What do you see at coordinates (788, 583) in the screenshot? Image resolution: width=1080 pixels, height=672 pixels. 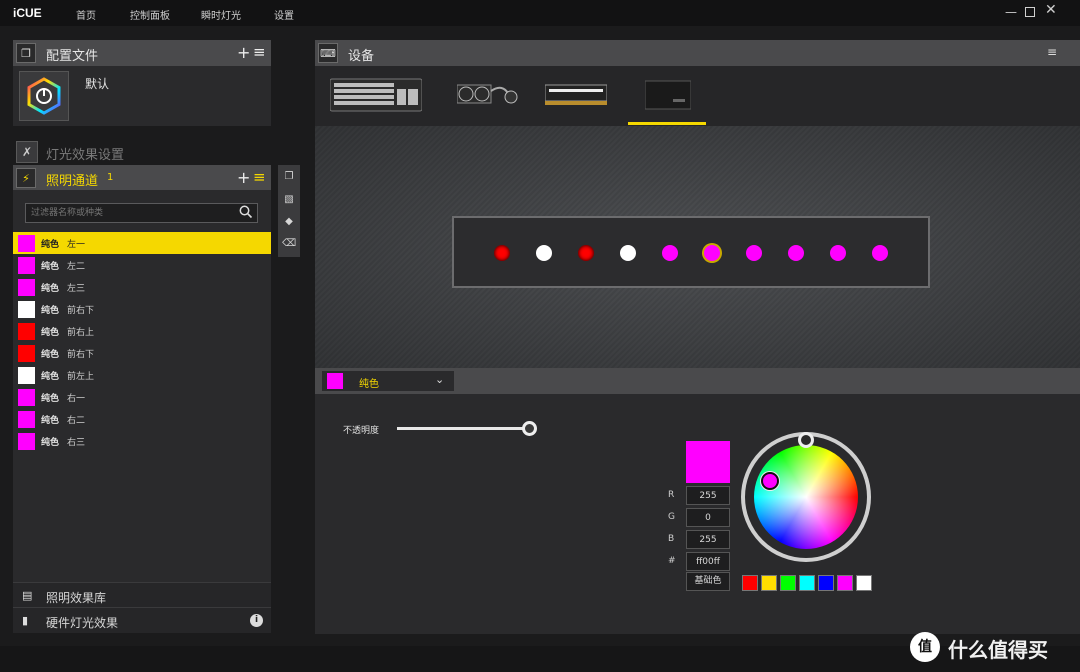 I see `preset-green` at bounding box center [788, 583].